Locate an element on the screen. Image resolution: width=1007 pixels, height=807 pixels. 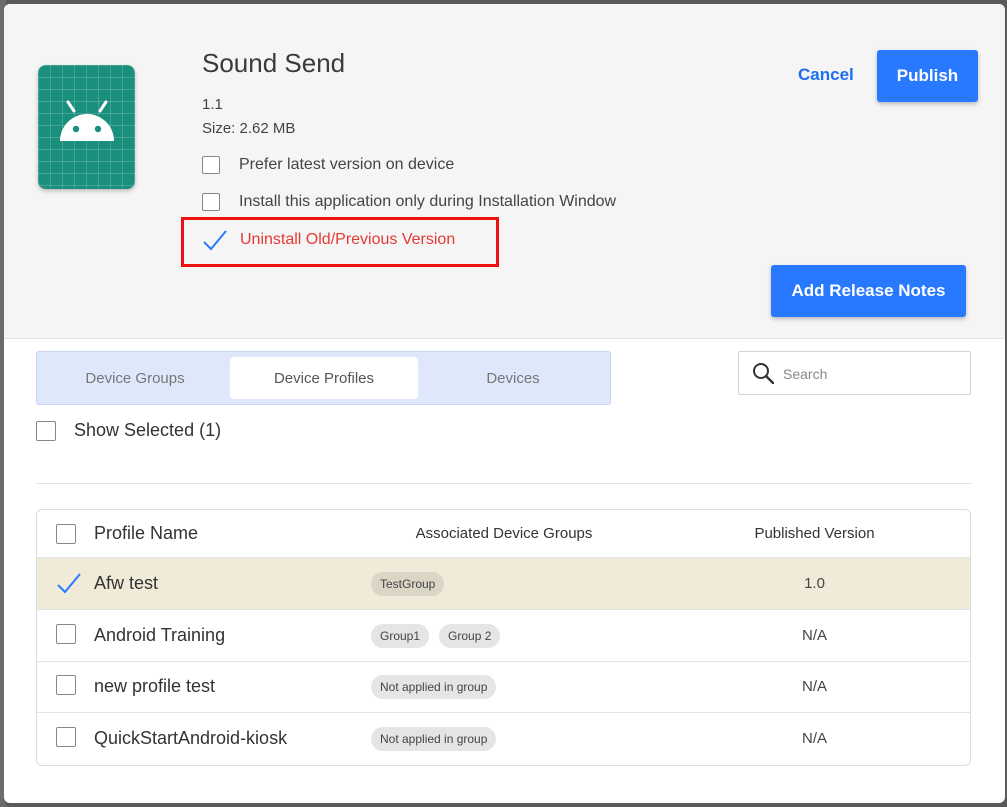
select-all-checkbox is located at coordinates (66, 533).